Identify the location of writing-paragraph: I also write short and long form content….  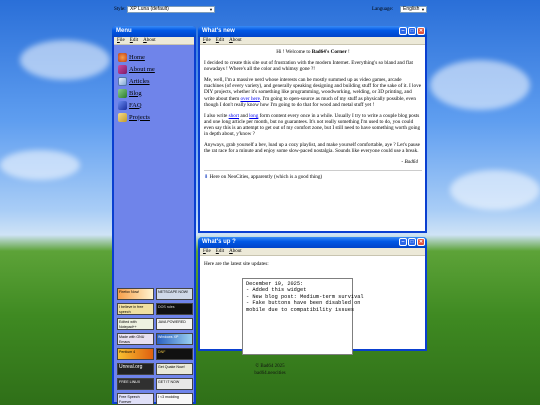
(312, 125).